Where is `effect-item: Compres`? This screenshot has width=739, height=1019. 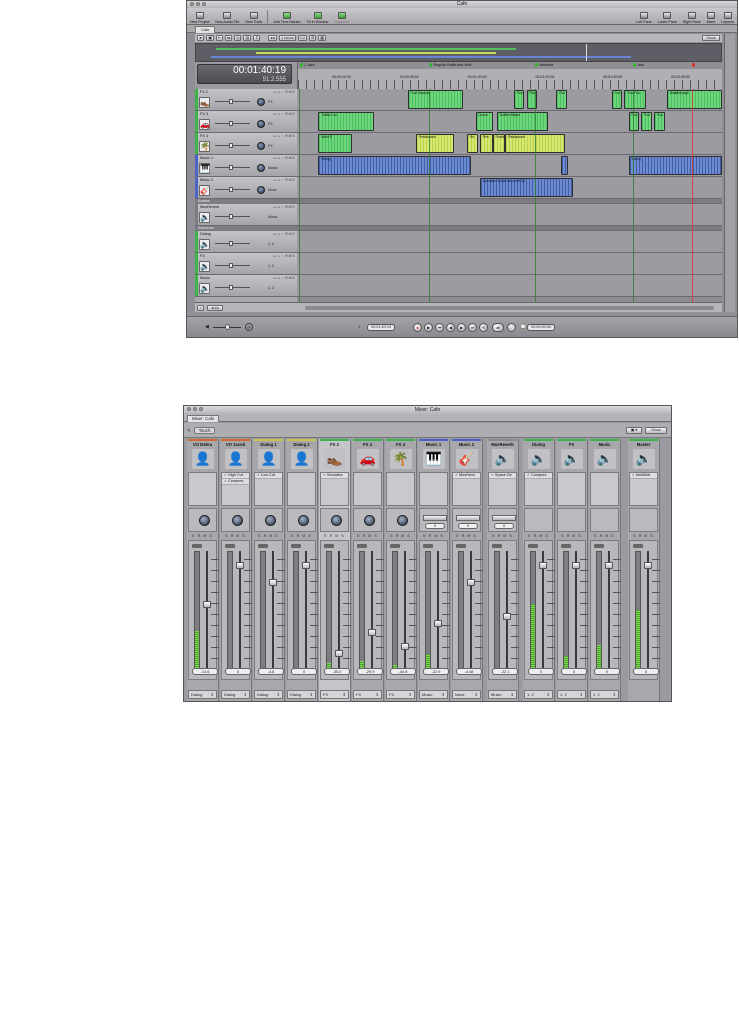 effect-item: Compres is located at coordinates (538, 476).